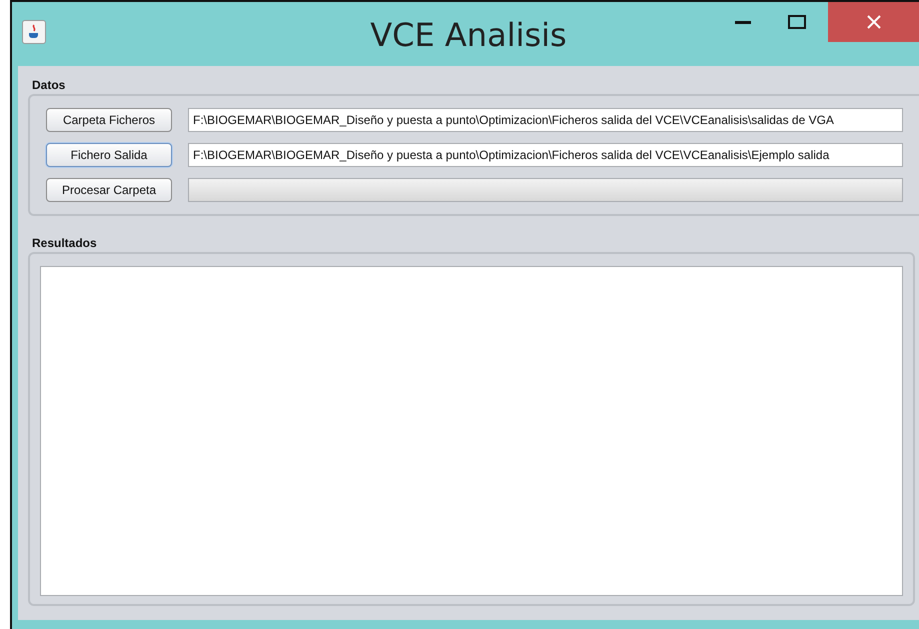 Image resolution: width=919 pixels, height=629 pixels. I want to click on window-title: VCE Analisis, so click(468, 35).